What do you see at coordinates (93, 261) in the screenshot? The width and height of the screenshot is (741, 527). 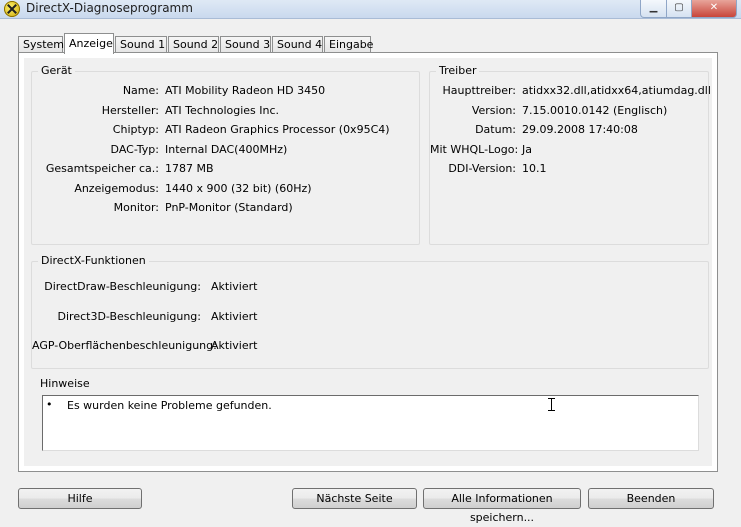 I see `features-group-label: DirectX-Funktionen` at bounding box center [93, 261].